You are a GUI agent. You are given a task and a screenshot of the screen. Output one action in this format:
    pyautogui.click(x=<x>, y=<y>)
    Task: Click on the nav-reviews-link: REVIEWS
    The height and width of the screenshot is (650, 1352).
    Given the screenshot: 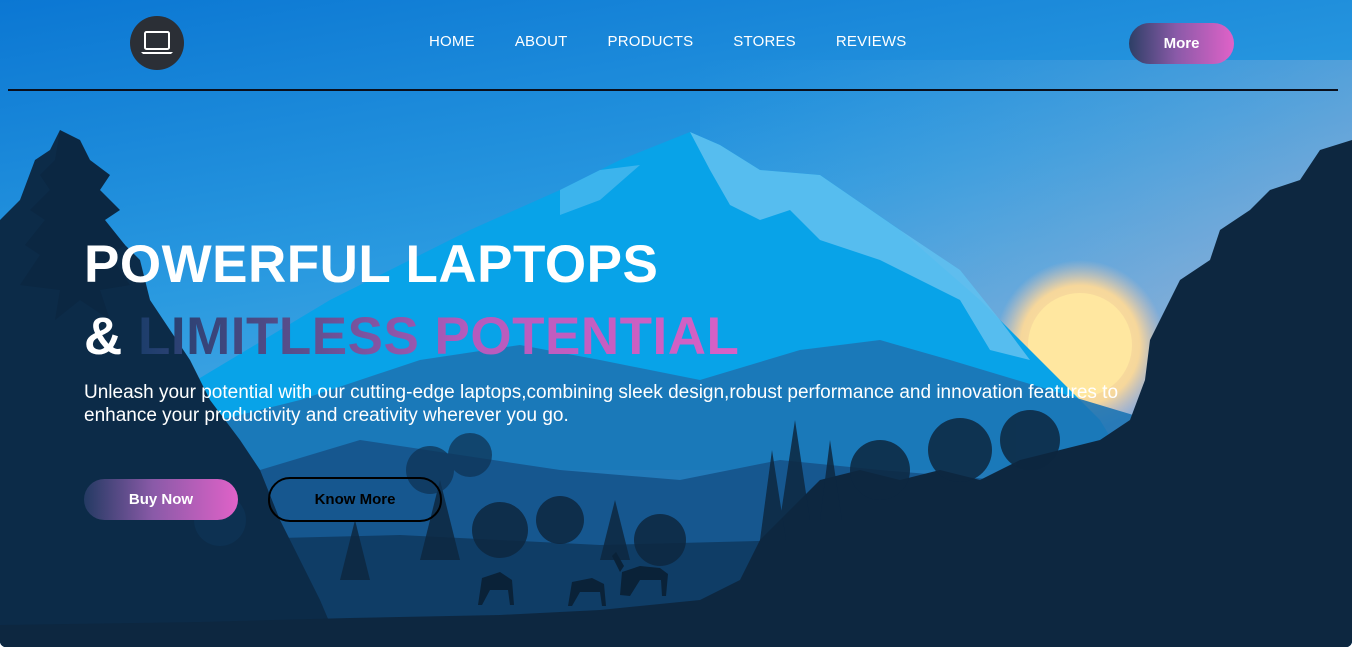 What is the action you would take?
    pyautogui.click(x=871, y=42)
    